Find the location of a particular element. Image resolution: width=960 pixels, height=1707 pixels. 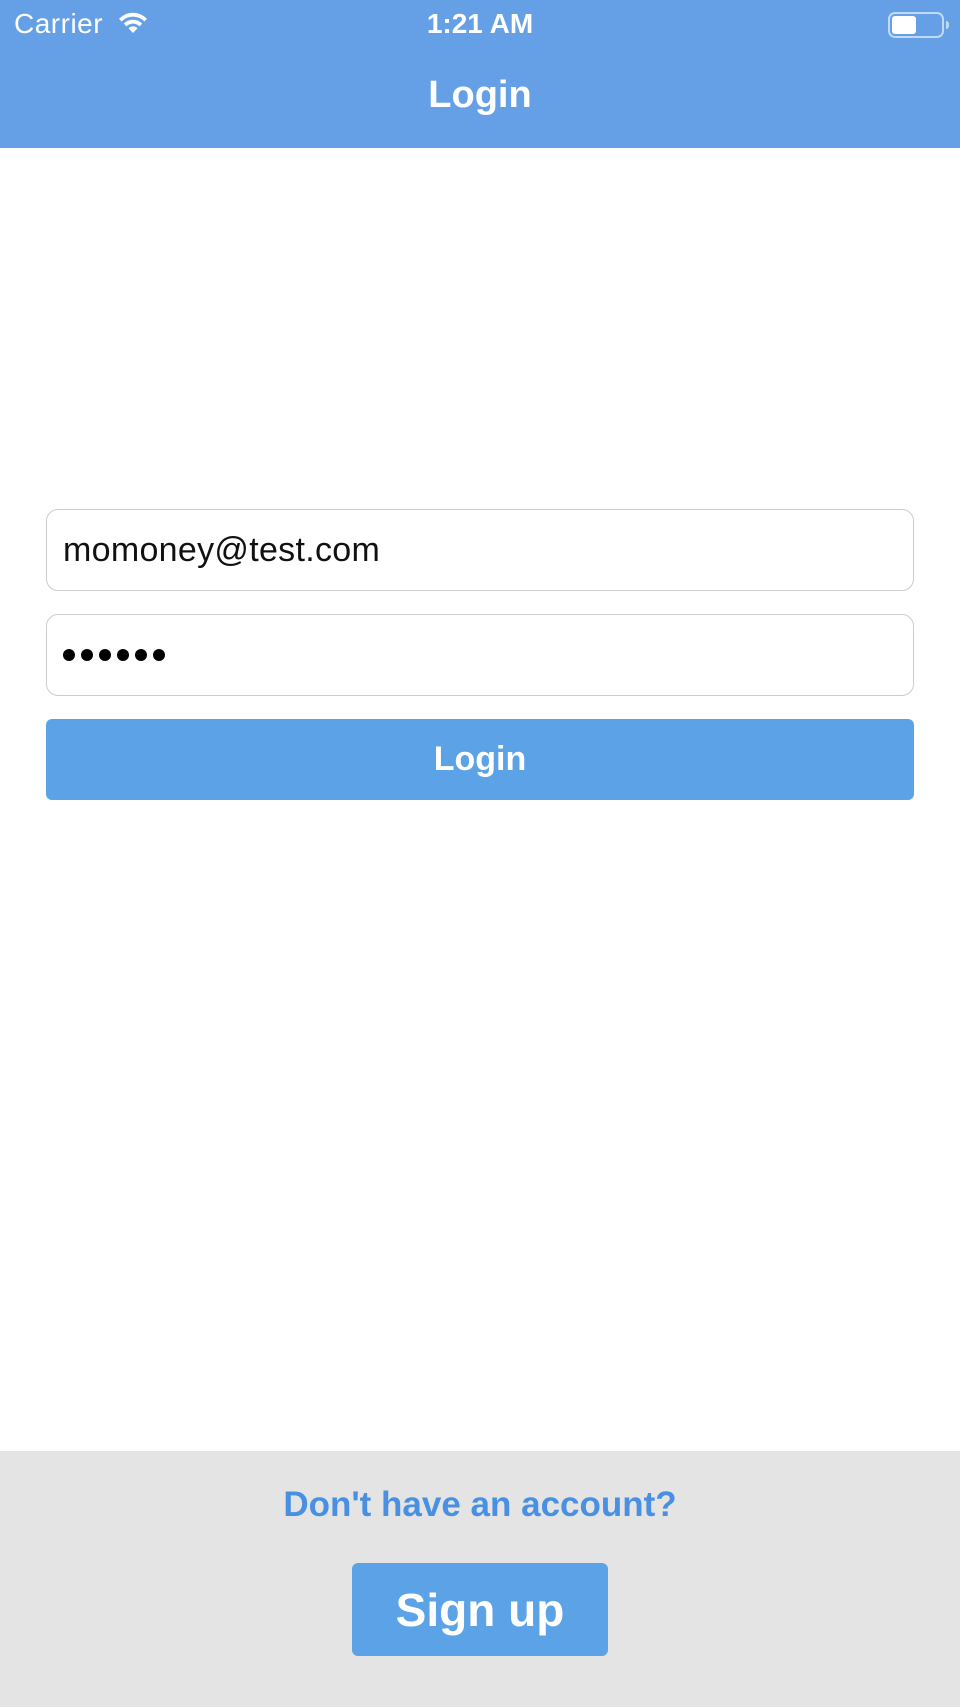

battery-icon is located at coordinates (918, 25).